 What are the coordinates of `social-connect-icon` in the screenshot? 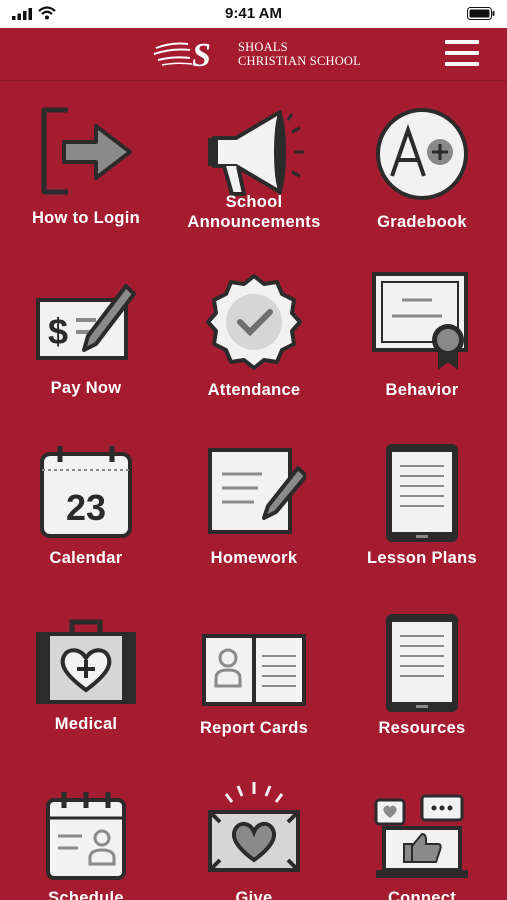 It's located at (421, 836).